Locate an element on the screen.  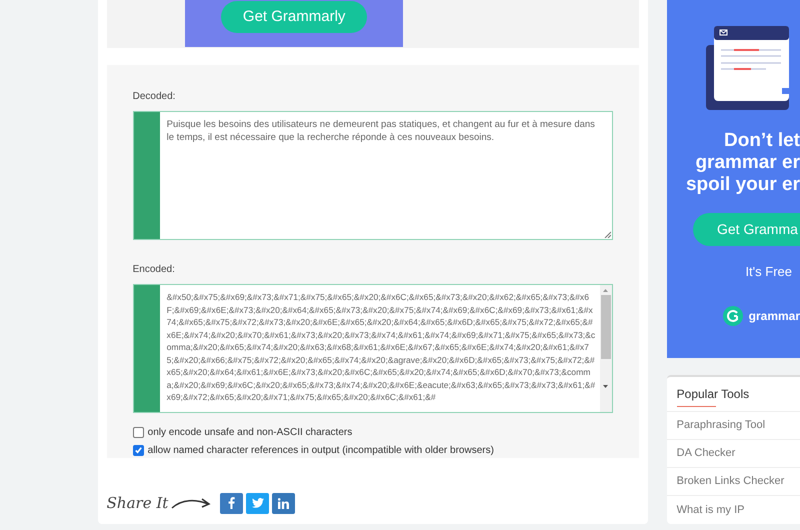
tool-link: DA Checker is located at coordinates (733, 454).